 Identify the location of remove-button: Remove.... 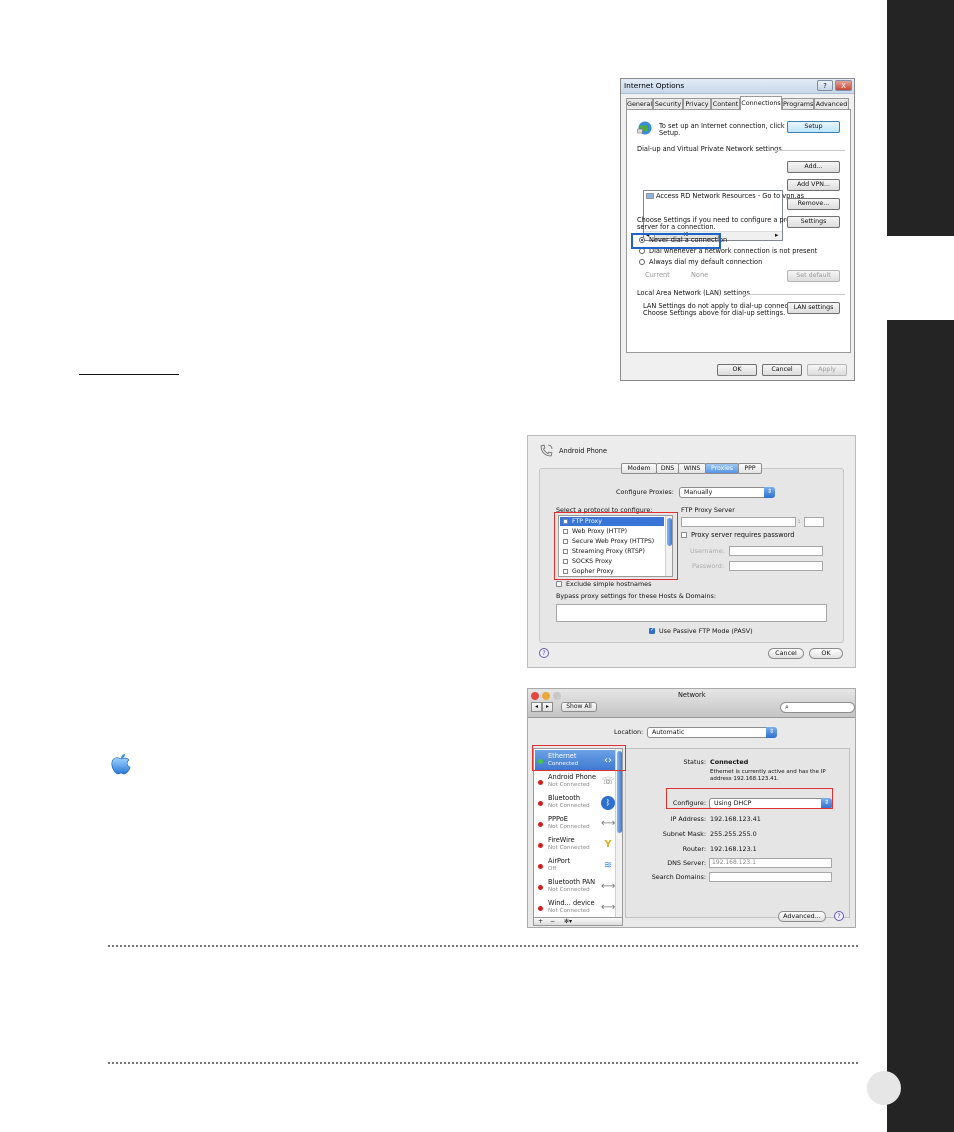
(813, 204).